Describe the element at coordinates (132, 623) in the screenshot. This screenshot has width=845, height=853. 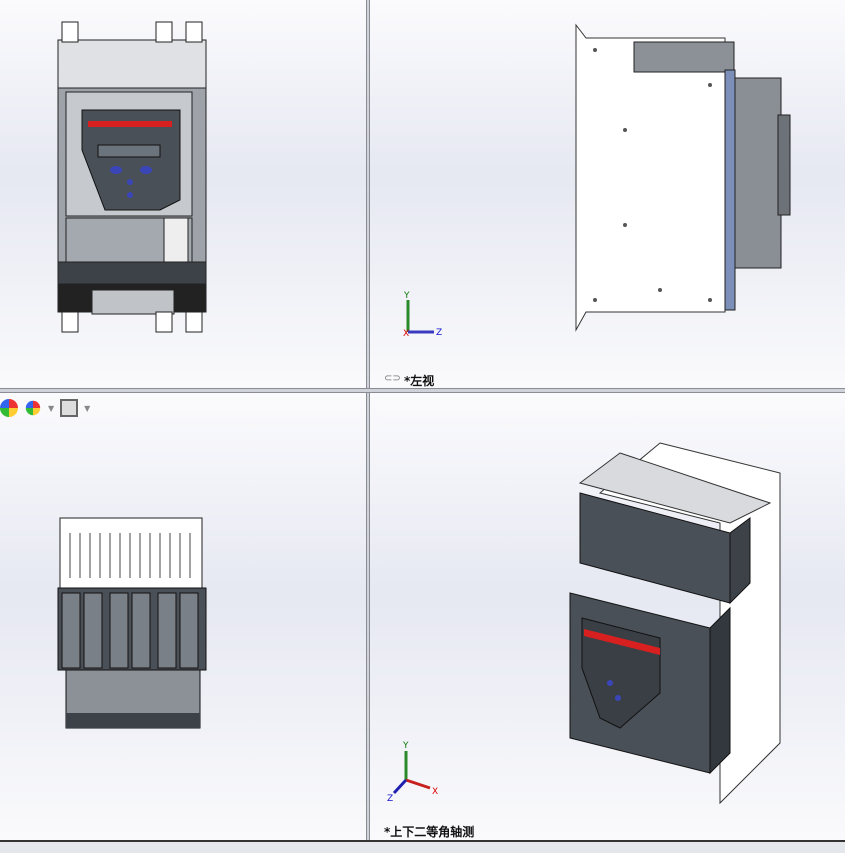
I see `top-view-model` at that location.